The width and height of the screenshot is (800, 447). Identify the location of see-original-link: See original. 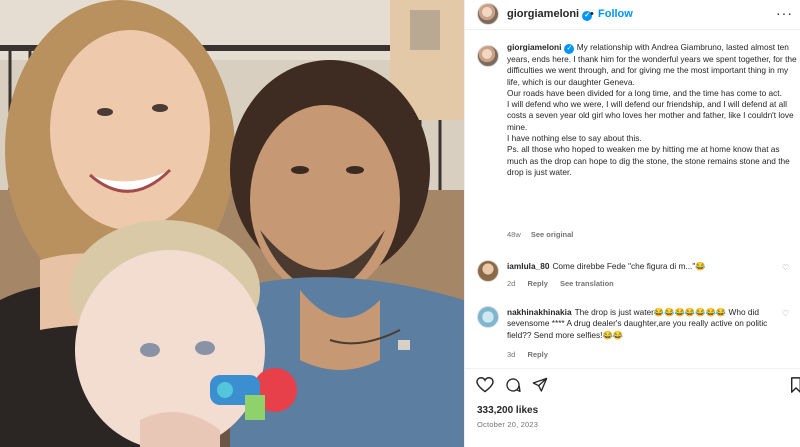
(552, 234).